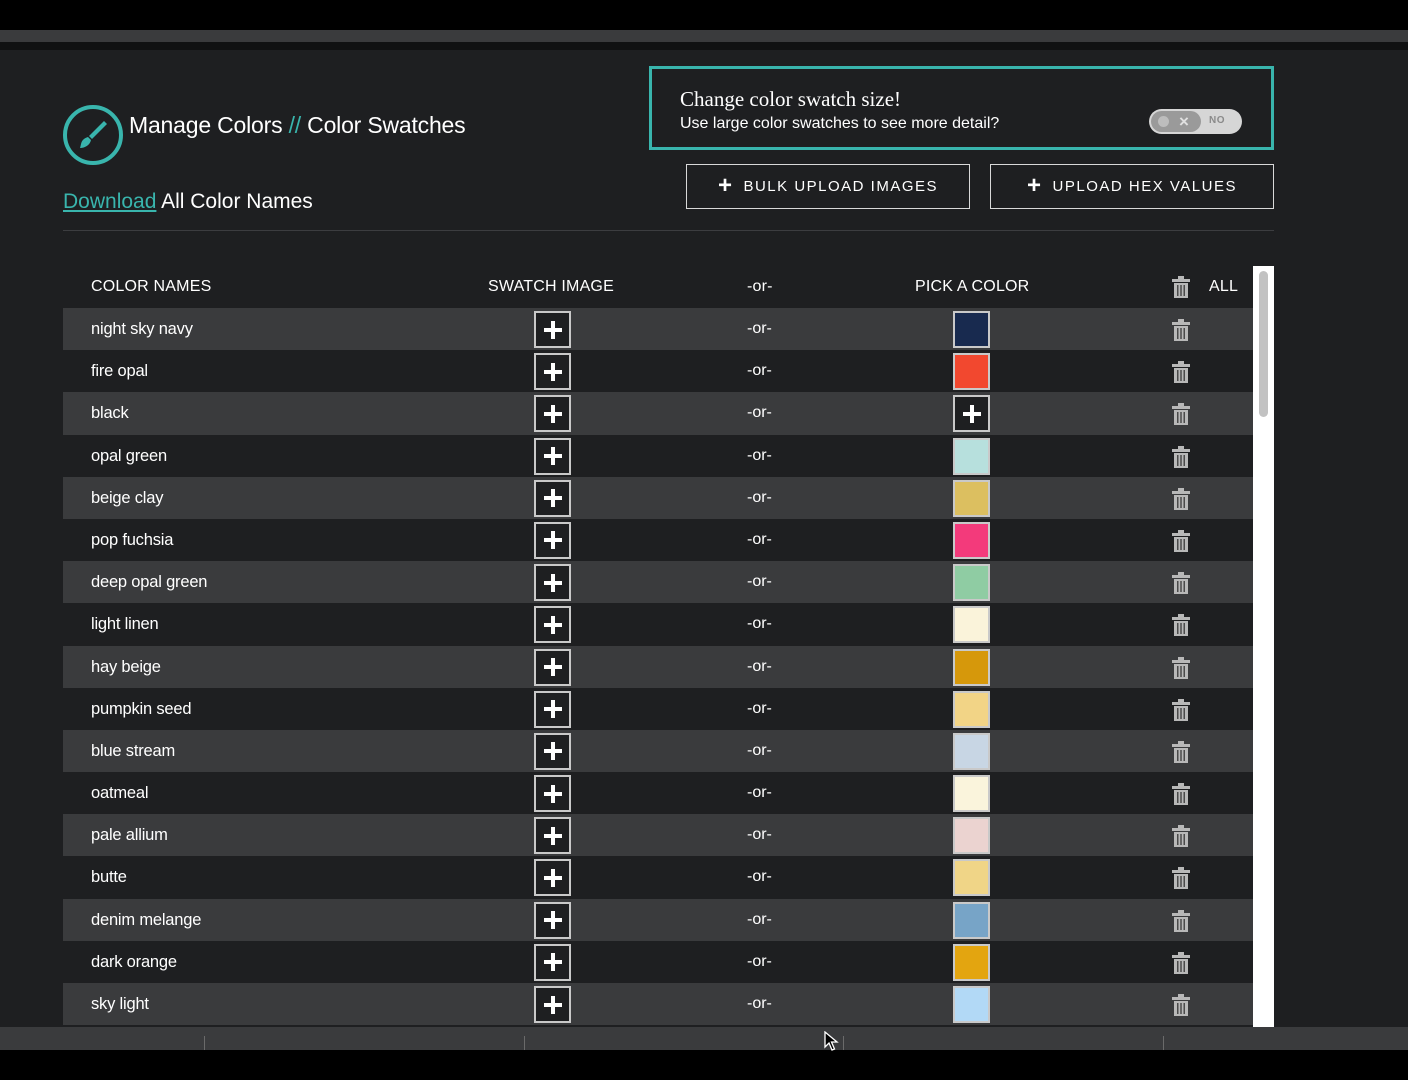 The height and width of the screenshot is (1080, 1408). What do you see at coordinates (110, 413) in the screenshot?
I see `color-name: black` at bounding box center [110, 413].